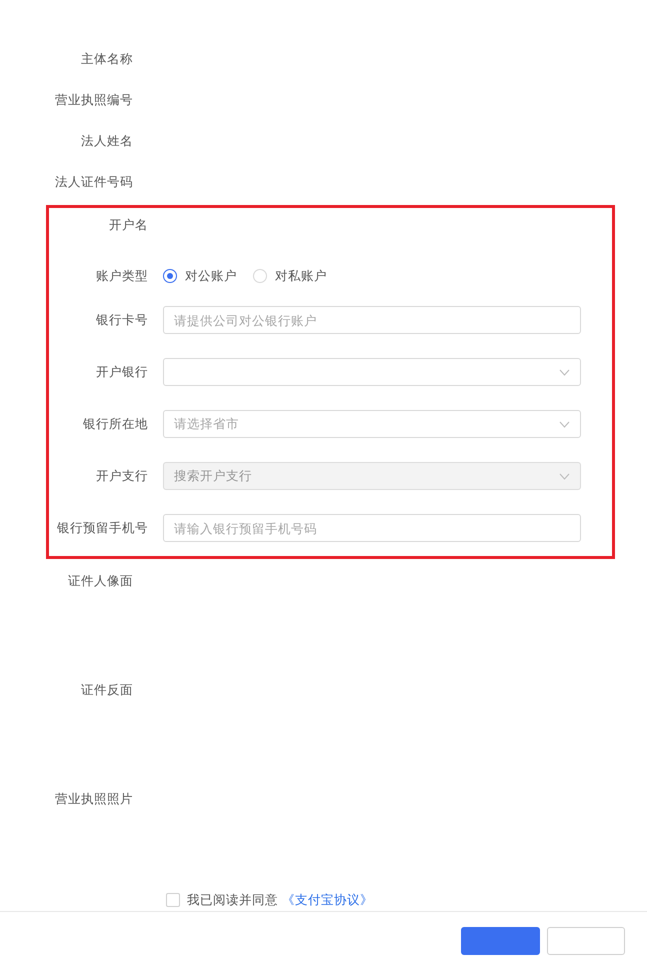  I want to click on input-field: 请输入银行预留手机号码, so click(372, 528).